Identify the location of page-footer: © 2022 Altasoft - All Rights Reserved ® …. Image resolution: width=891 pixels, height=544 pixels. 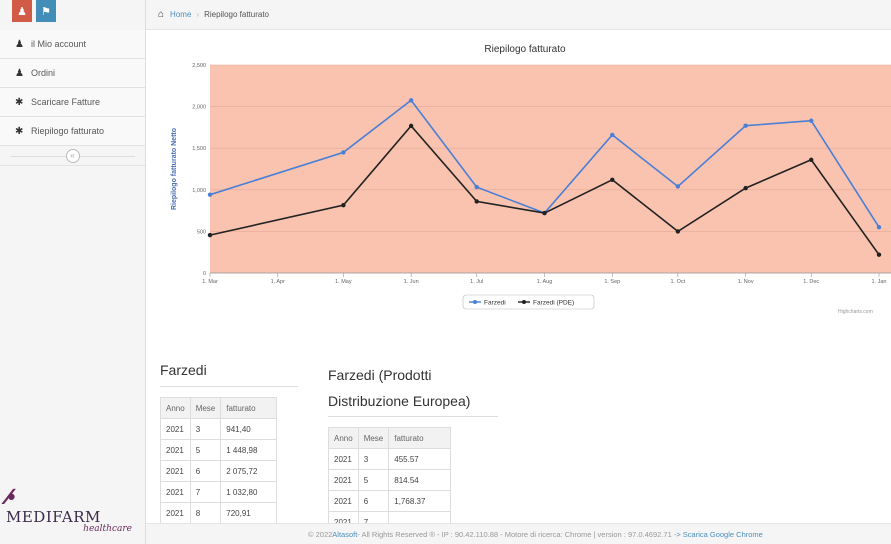
(518, 533).